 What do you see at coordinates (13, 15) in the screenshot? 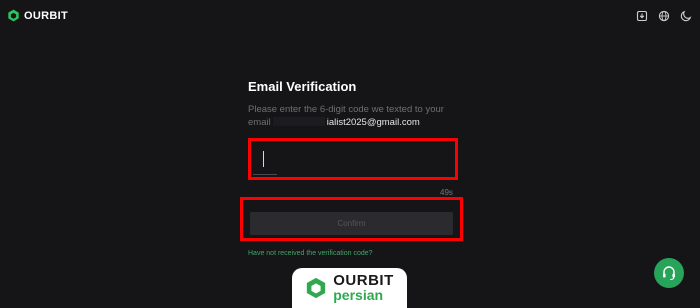
I see `ourbit-logo-icon` at bounding box center [13, 15].